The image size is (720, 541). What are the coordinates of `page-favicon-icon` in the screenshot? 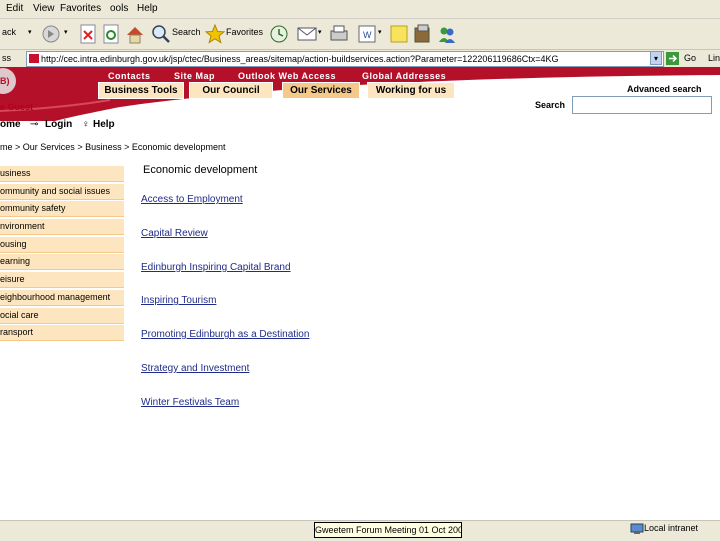 It's located at (34, 58).